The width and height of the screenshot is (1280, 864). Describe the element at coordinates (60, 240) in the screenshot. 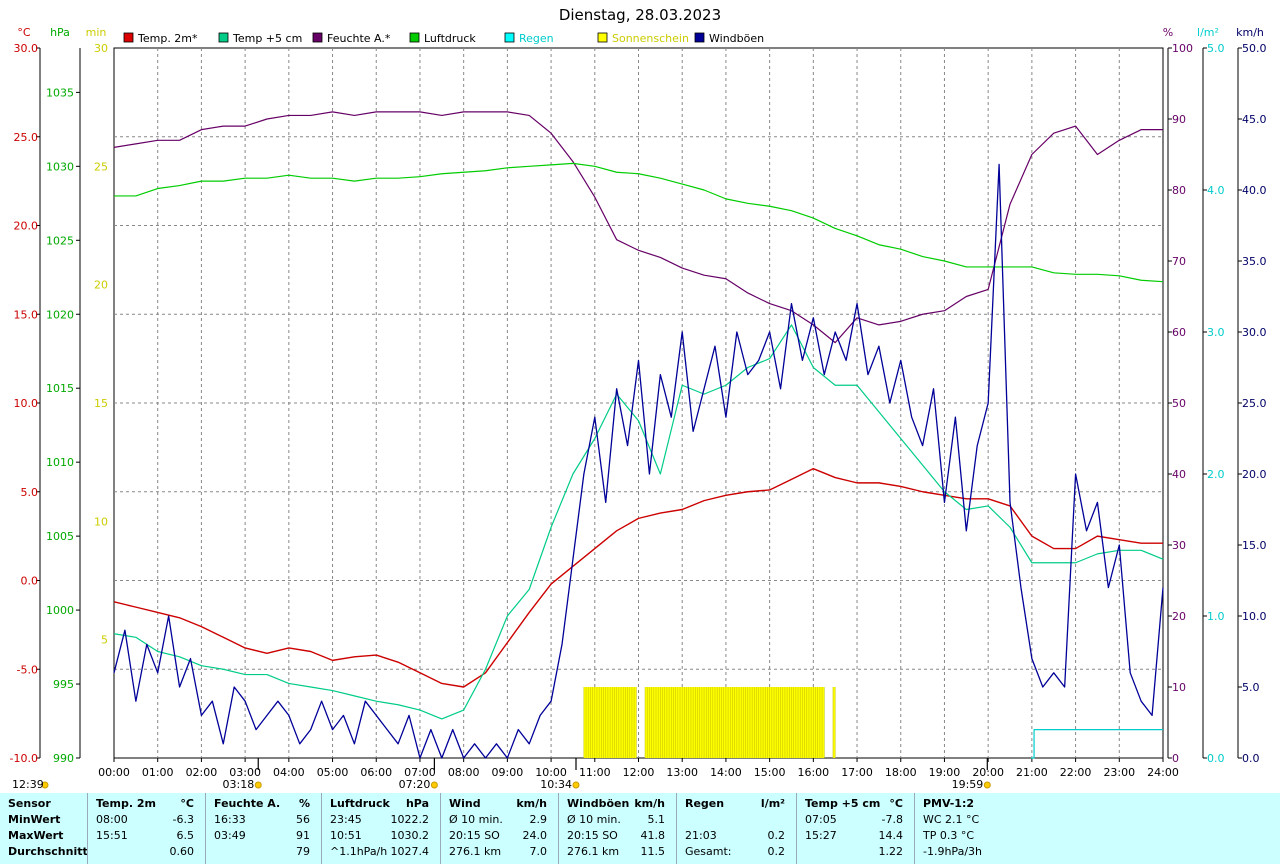

I see `pressure-tick-label: 1025` at that location.